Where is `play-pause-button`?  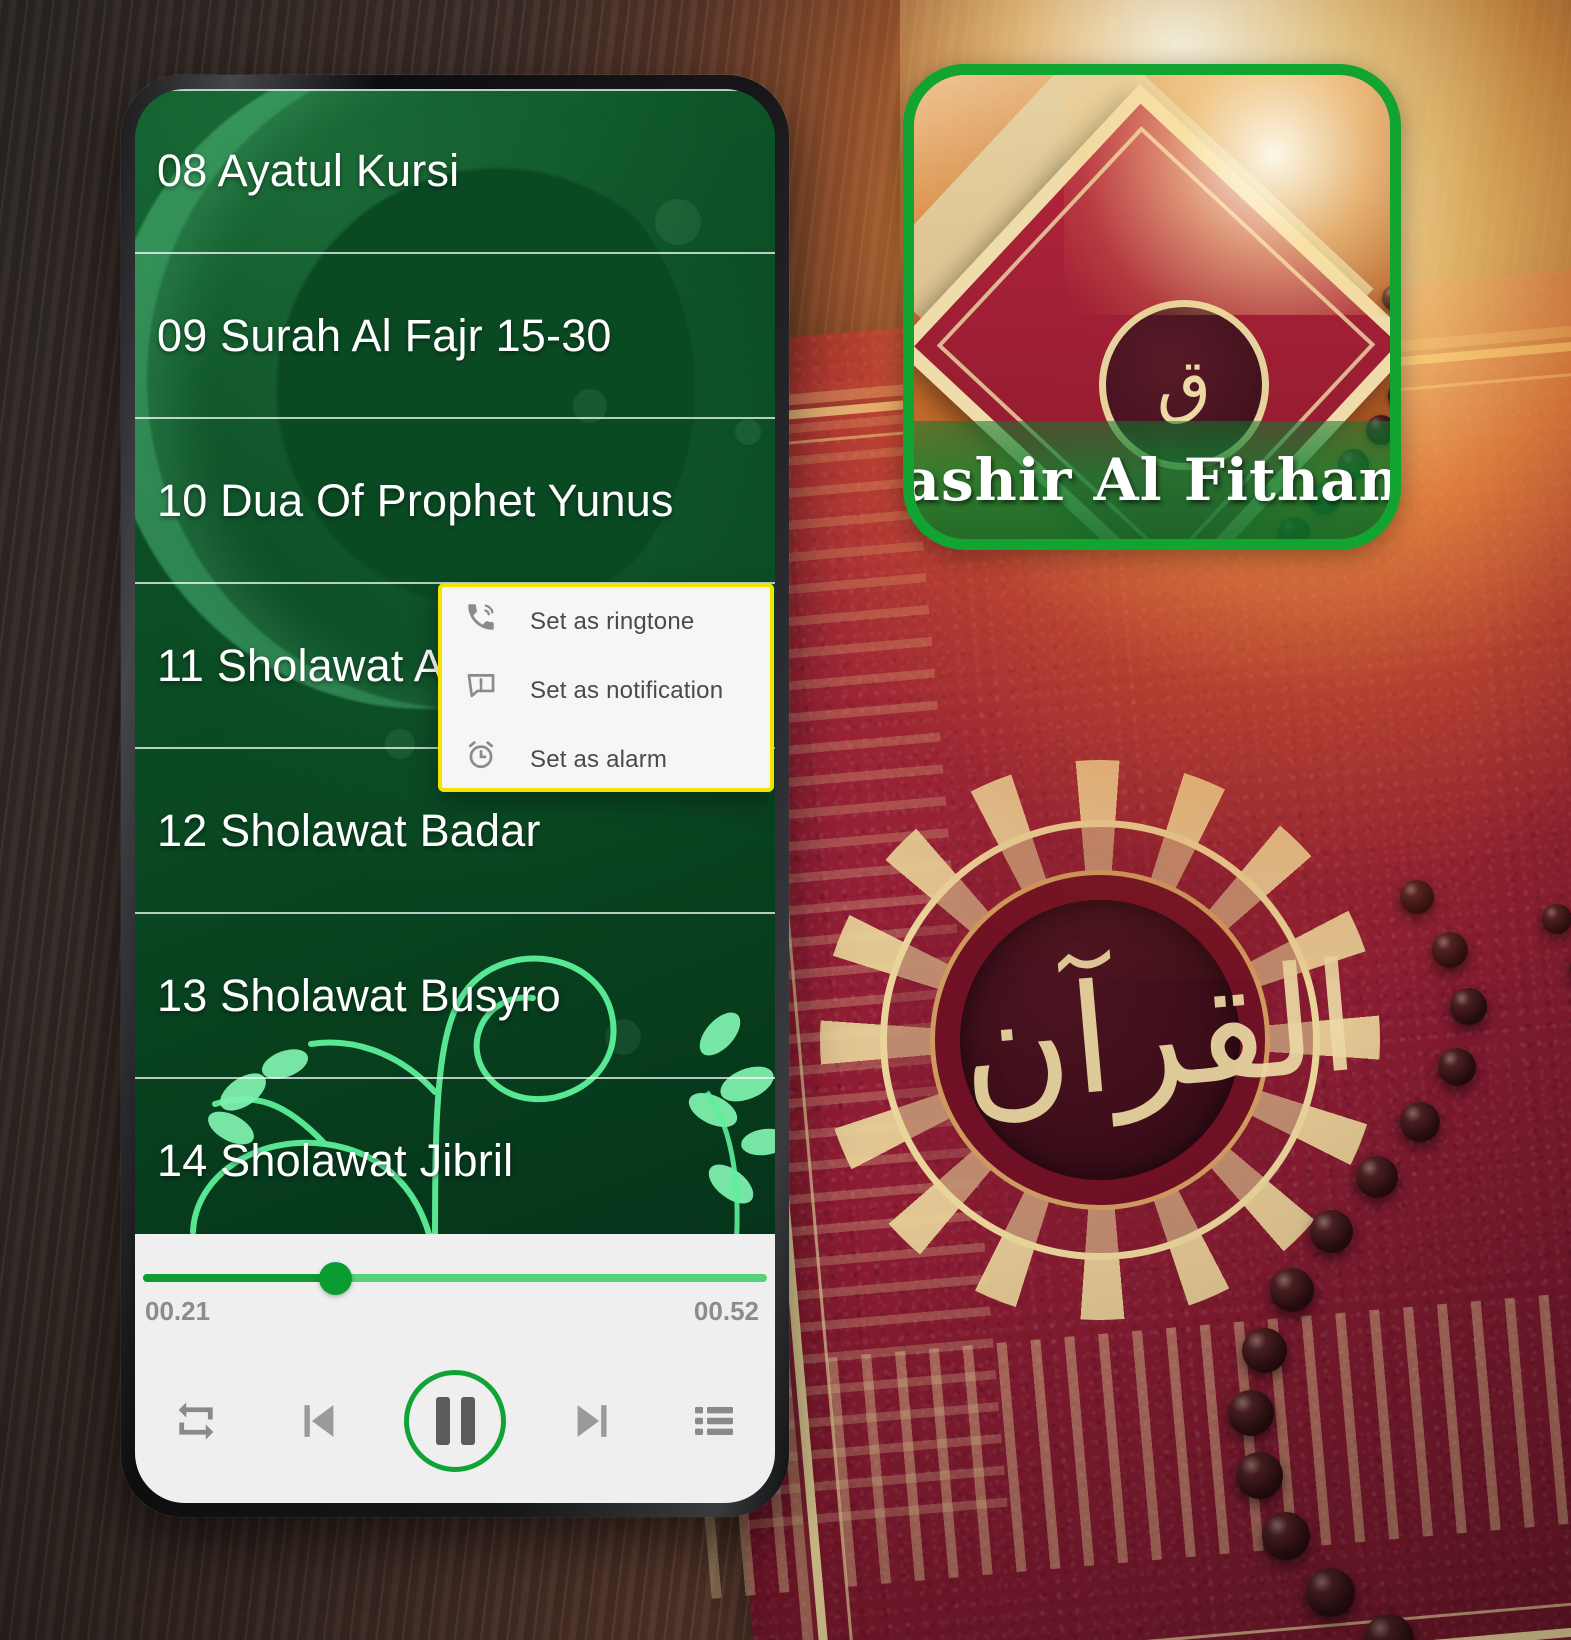 play-pause-button is located at coordinates (455, 1421).